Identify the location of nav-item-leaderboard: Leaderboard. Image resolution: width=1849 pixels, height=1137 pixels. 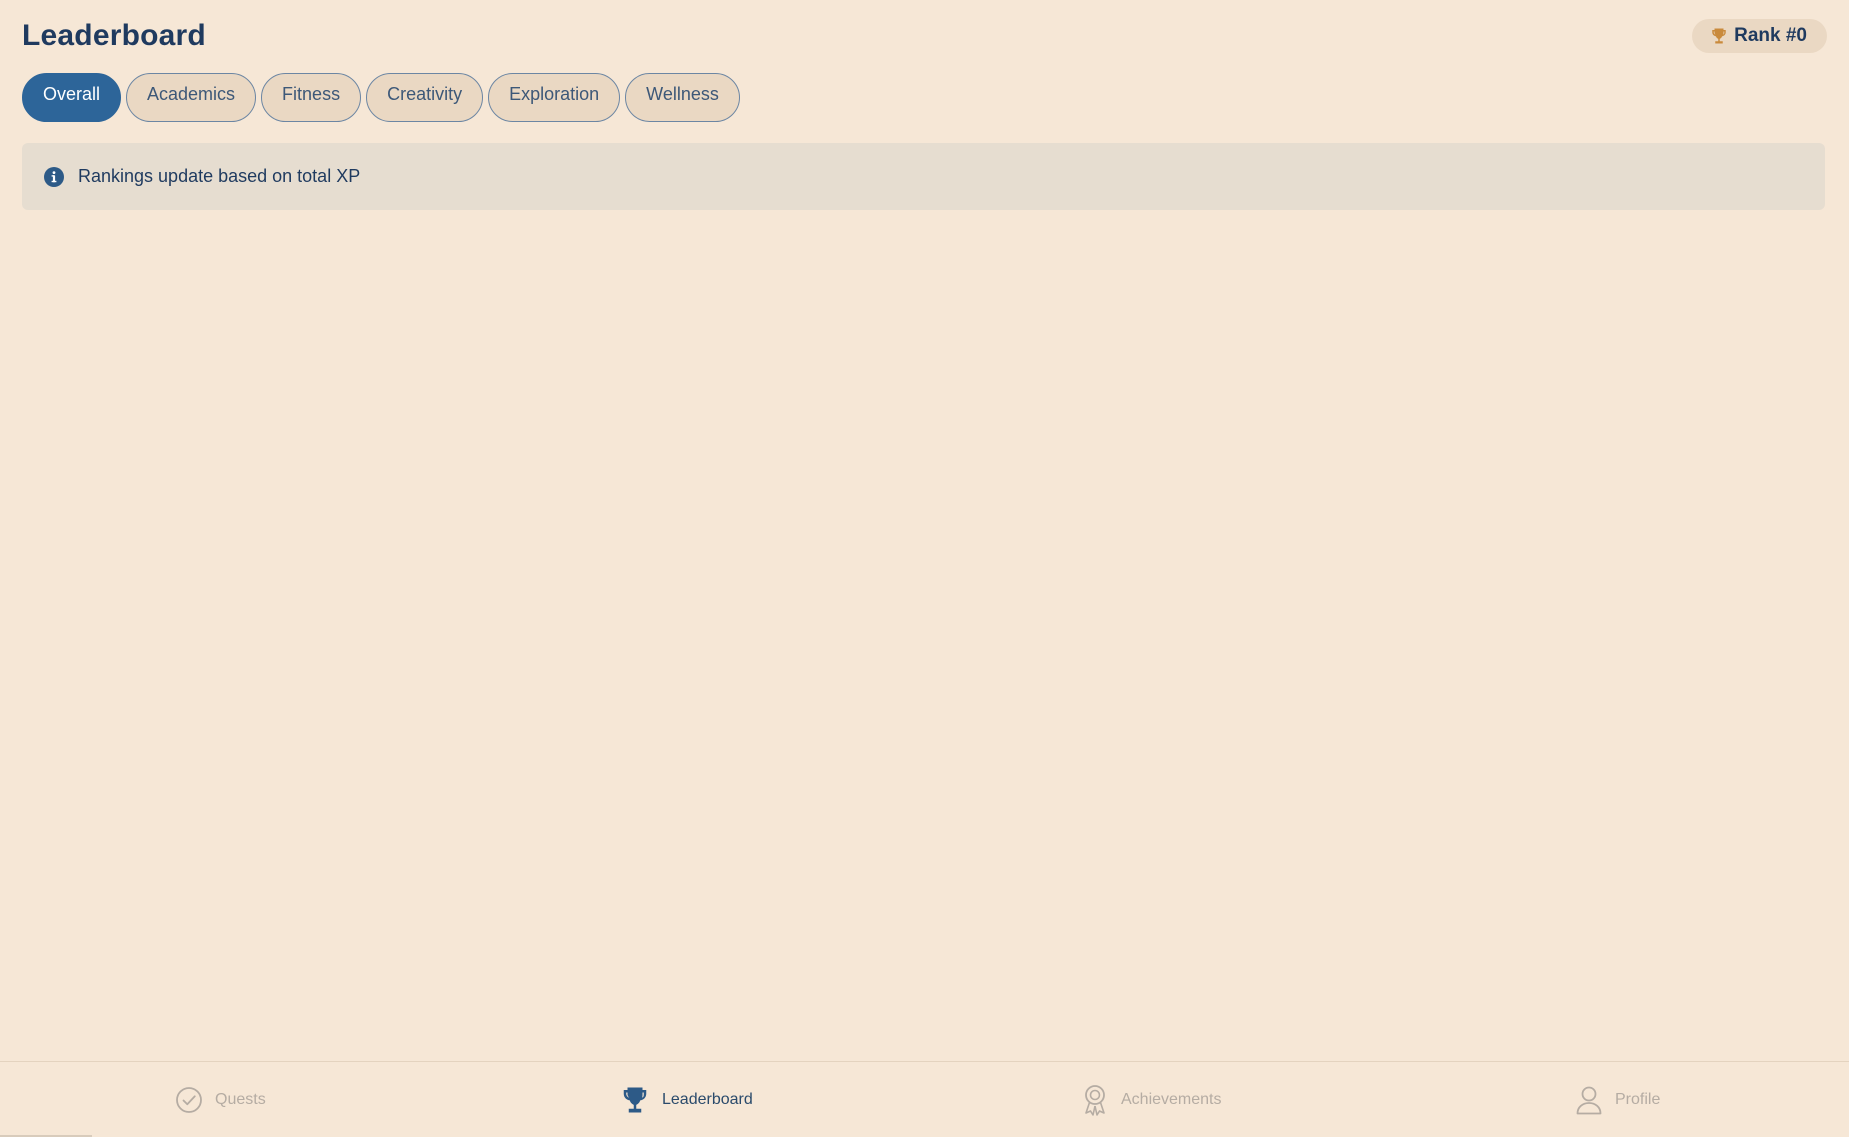
(686, 1099).